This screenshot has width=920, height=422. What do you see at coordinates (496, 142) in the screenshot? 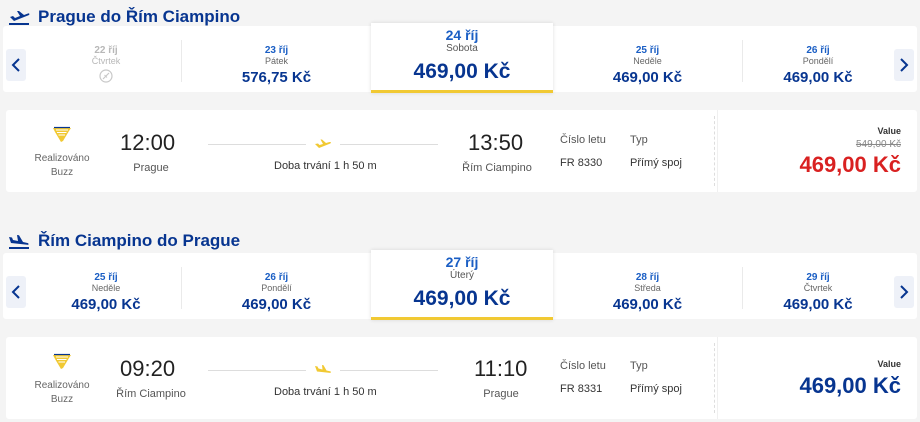
I see `arrival-time: 13:50` at bounding box center [496, 142].